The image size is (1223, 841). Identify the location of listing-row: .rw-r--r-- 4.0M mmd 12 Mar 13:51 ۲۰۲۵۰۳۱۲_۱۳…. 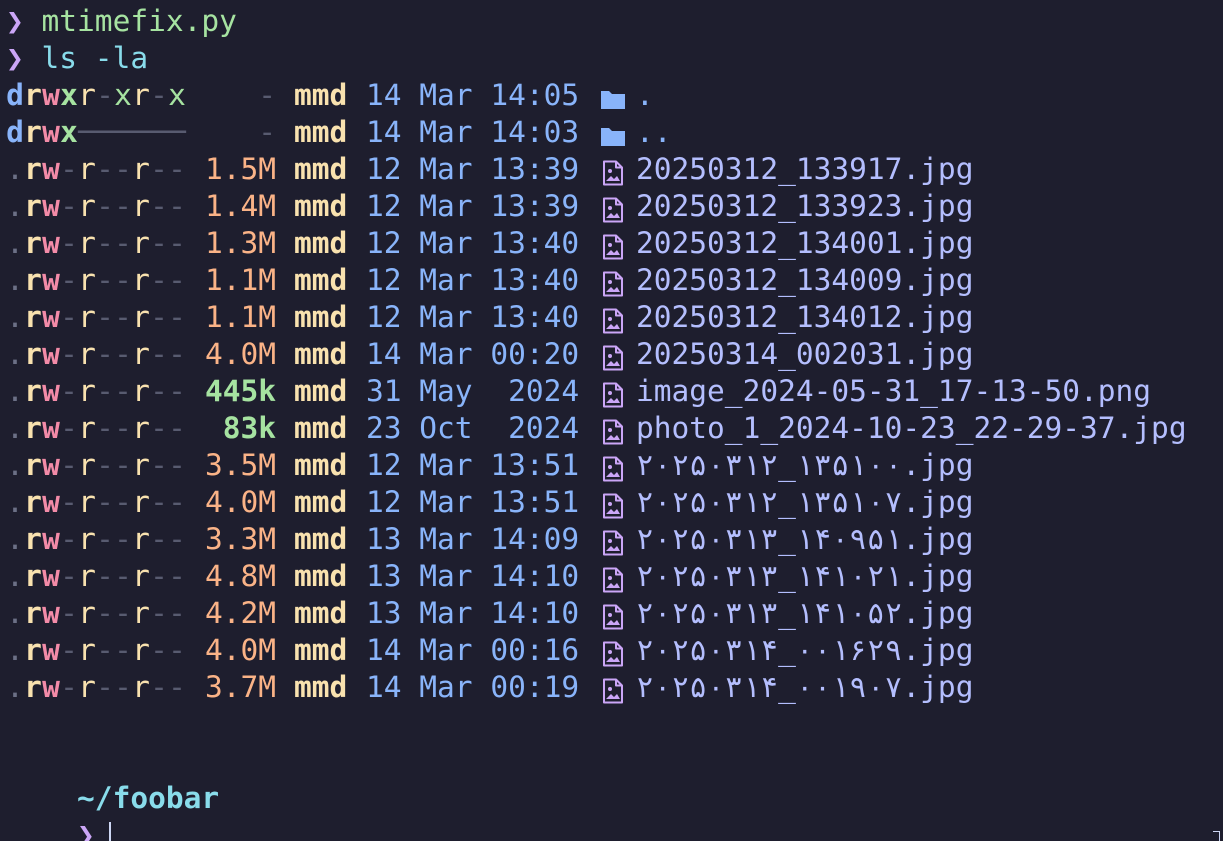
(614, 502).